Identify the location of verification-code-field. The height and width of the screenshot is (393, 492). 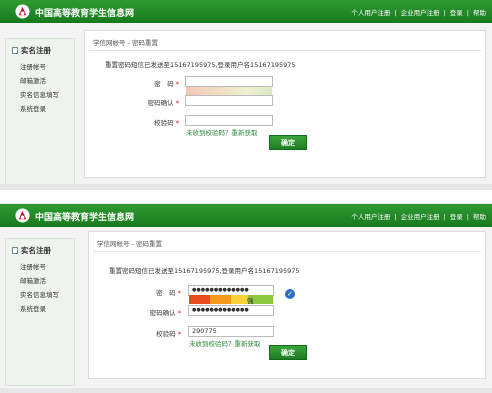
(229, 120).